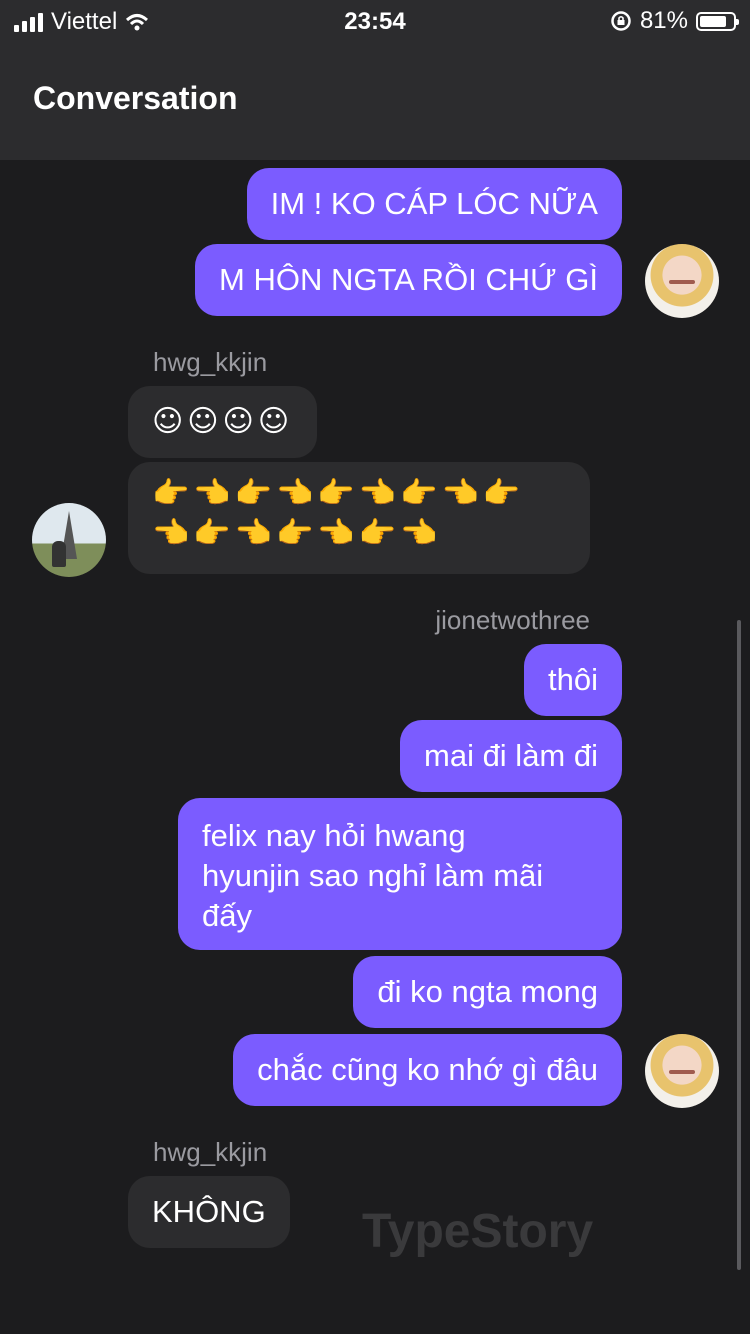 The height and width of the screenshot is (1334, 750). I want to click on message-line: hyunjin sao nghỉ làm mãi, so click(373, 875).